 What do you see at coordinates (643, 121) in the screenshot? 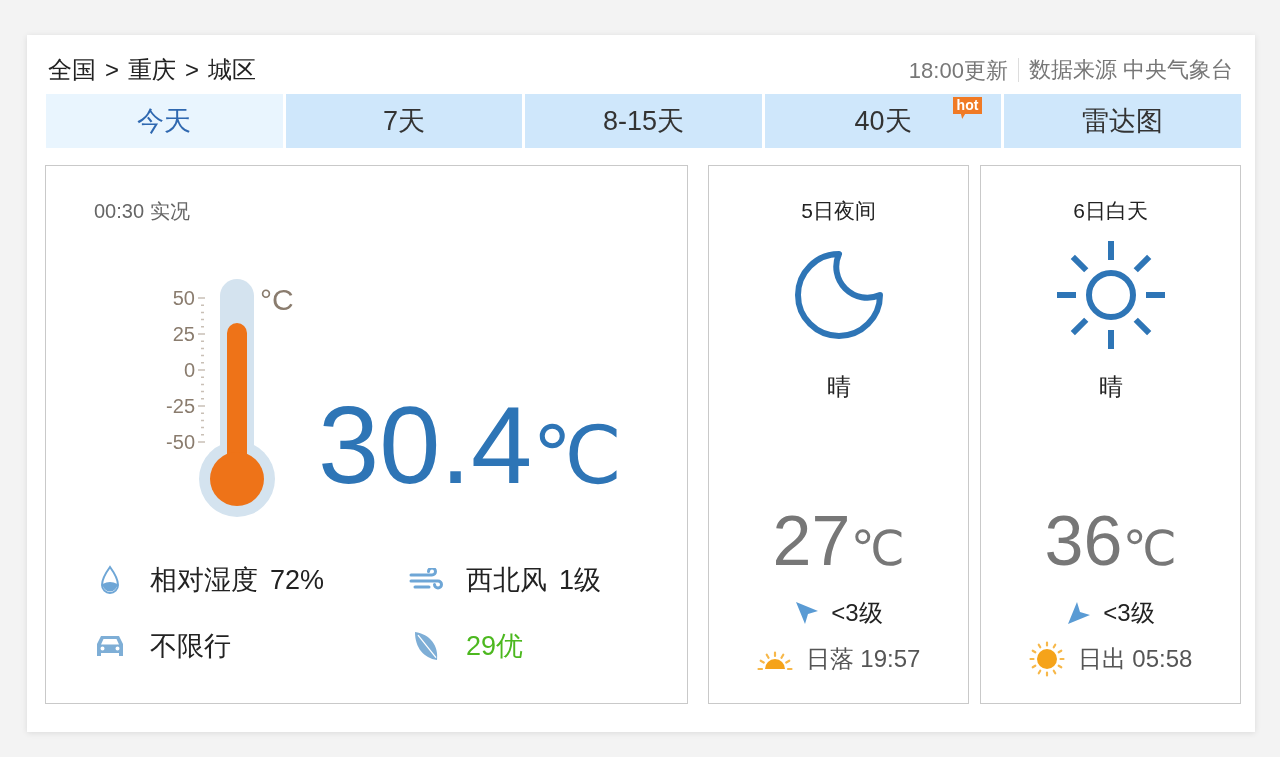
I see `tab: 8-15天` at bounding box center [643, 121].